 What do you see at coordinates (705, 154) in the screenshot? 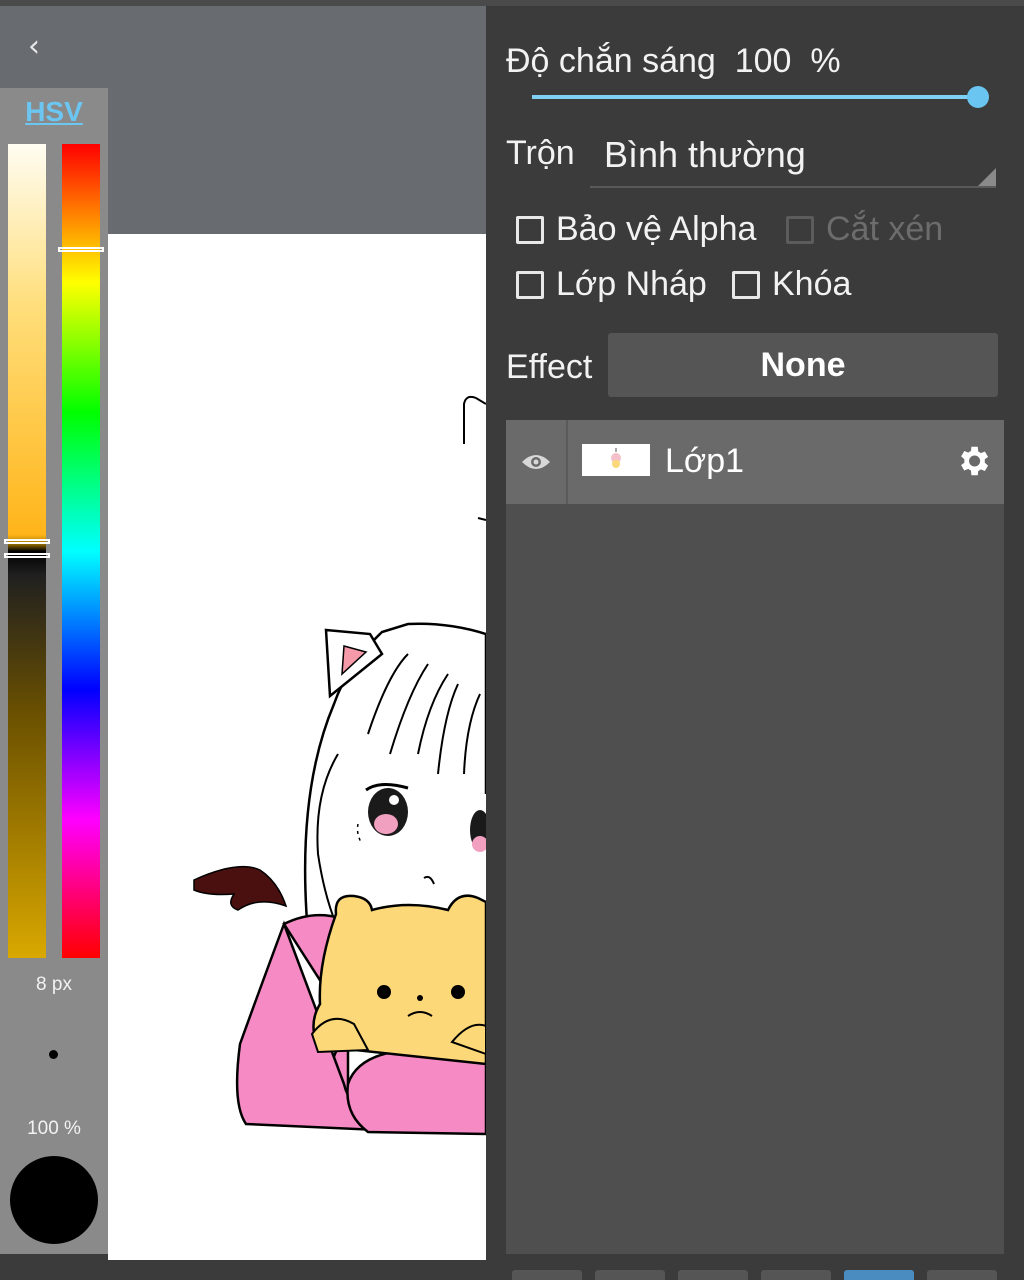
I see `blend-mode-value: Bình thường` at bounding box center [705, 154].